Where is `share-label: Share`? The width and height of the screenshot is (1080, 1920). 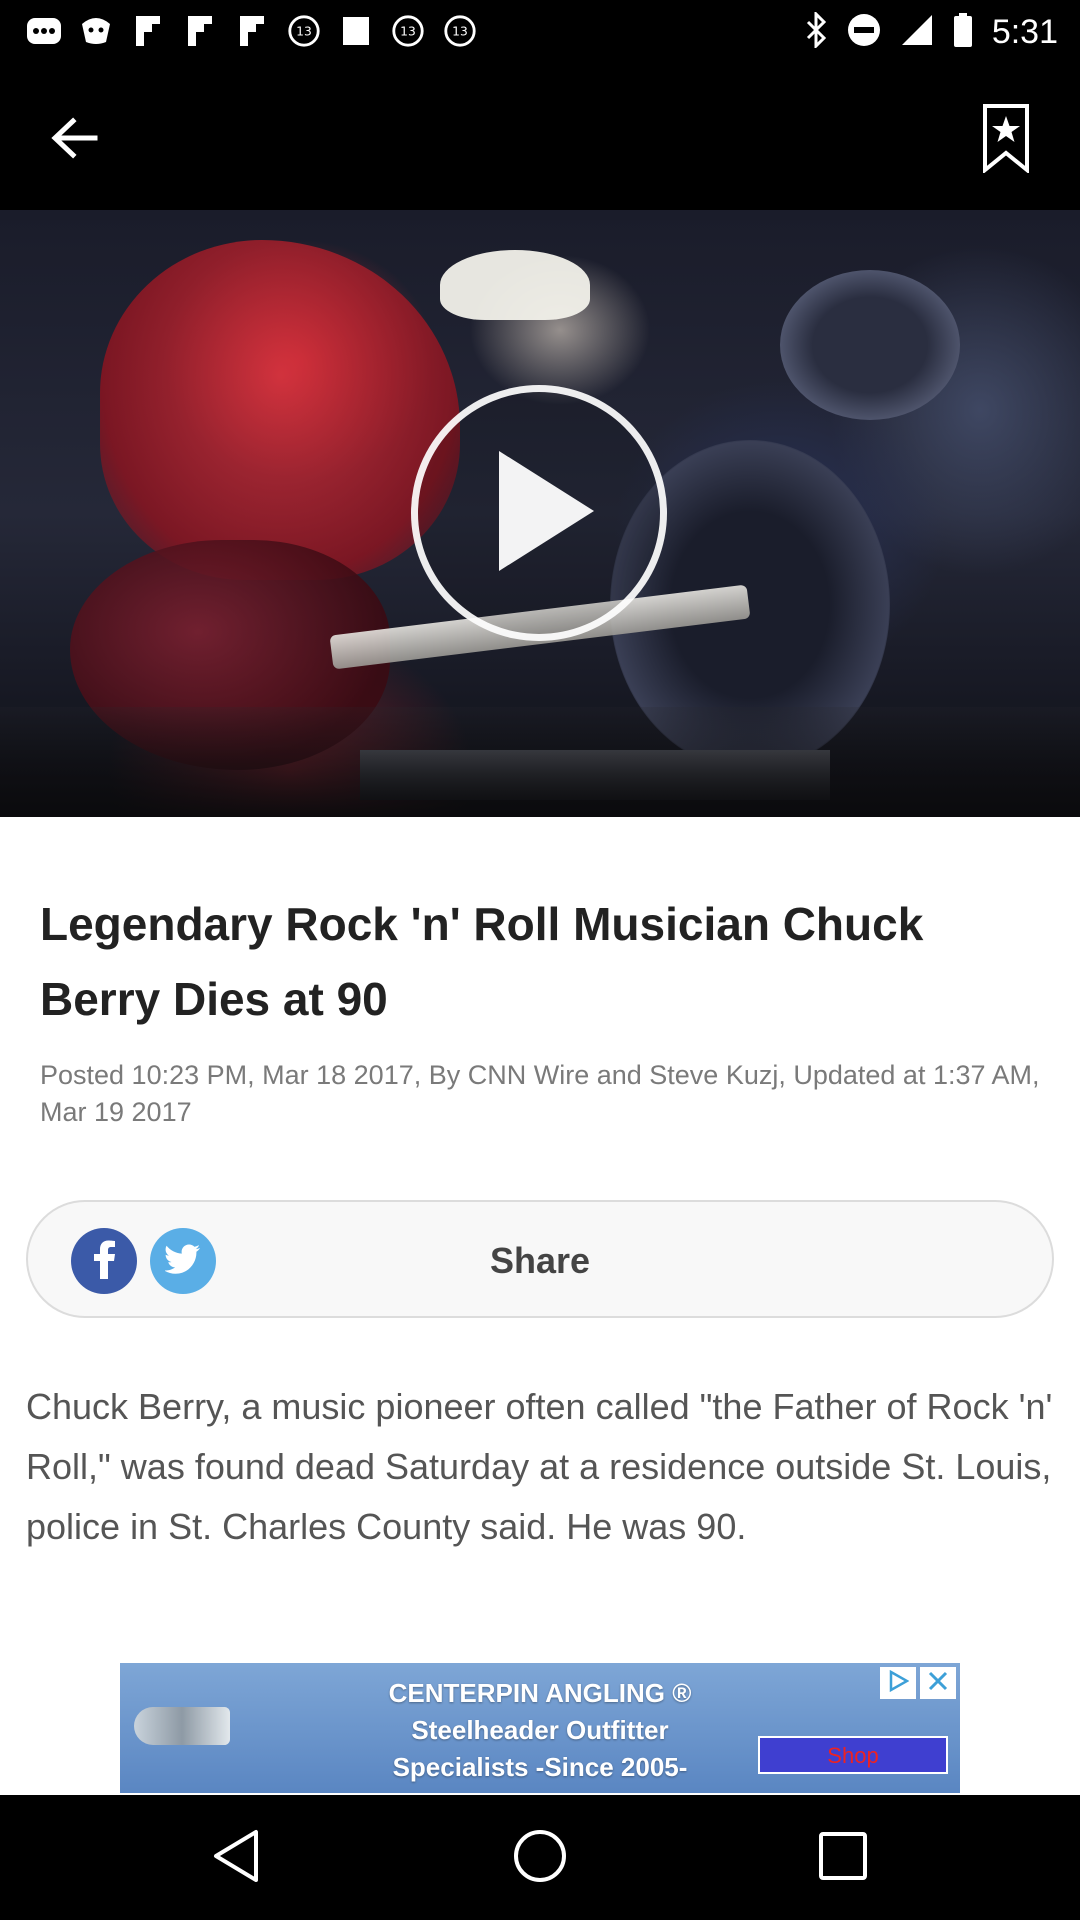 share-label: Share is located at coordinates (540, 1260).